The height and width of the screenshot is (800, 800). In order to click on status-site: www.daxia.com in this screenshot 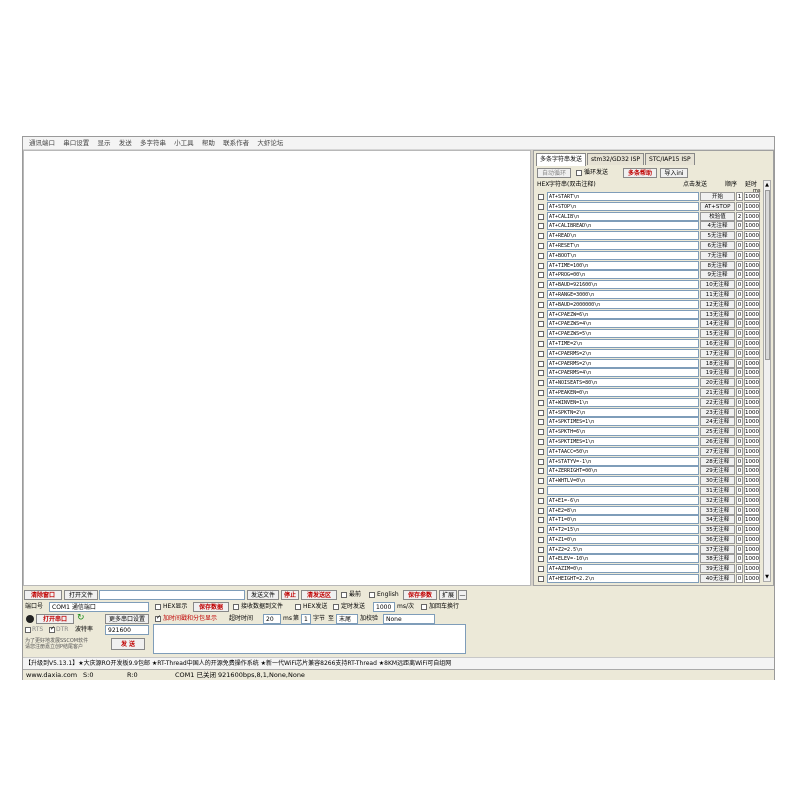, I will do `click(51, 675)`.